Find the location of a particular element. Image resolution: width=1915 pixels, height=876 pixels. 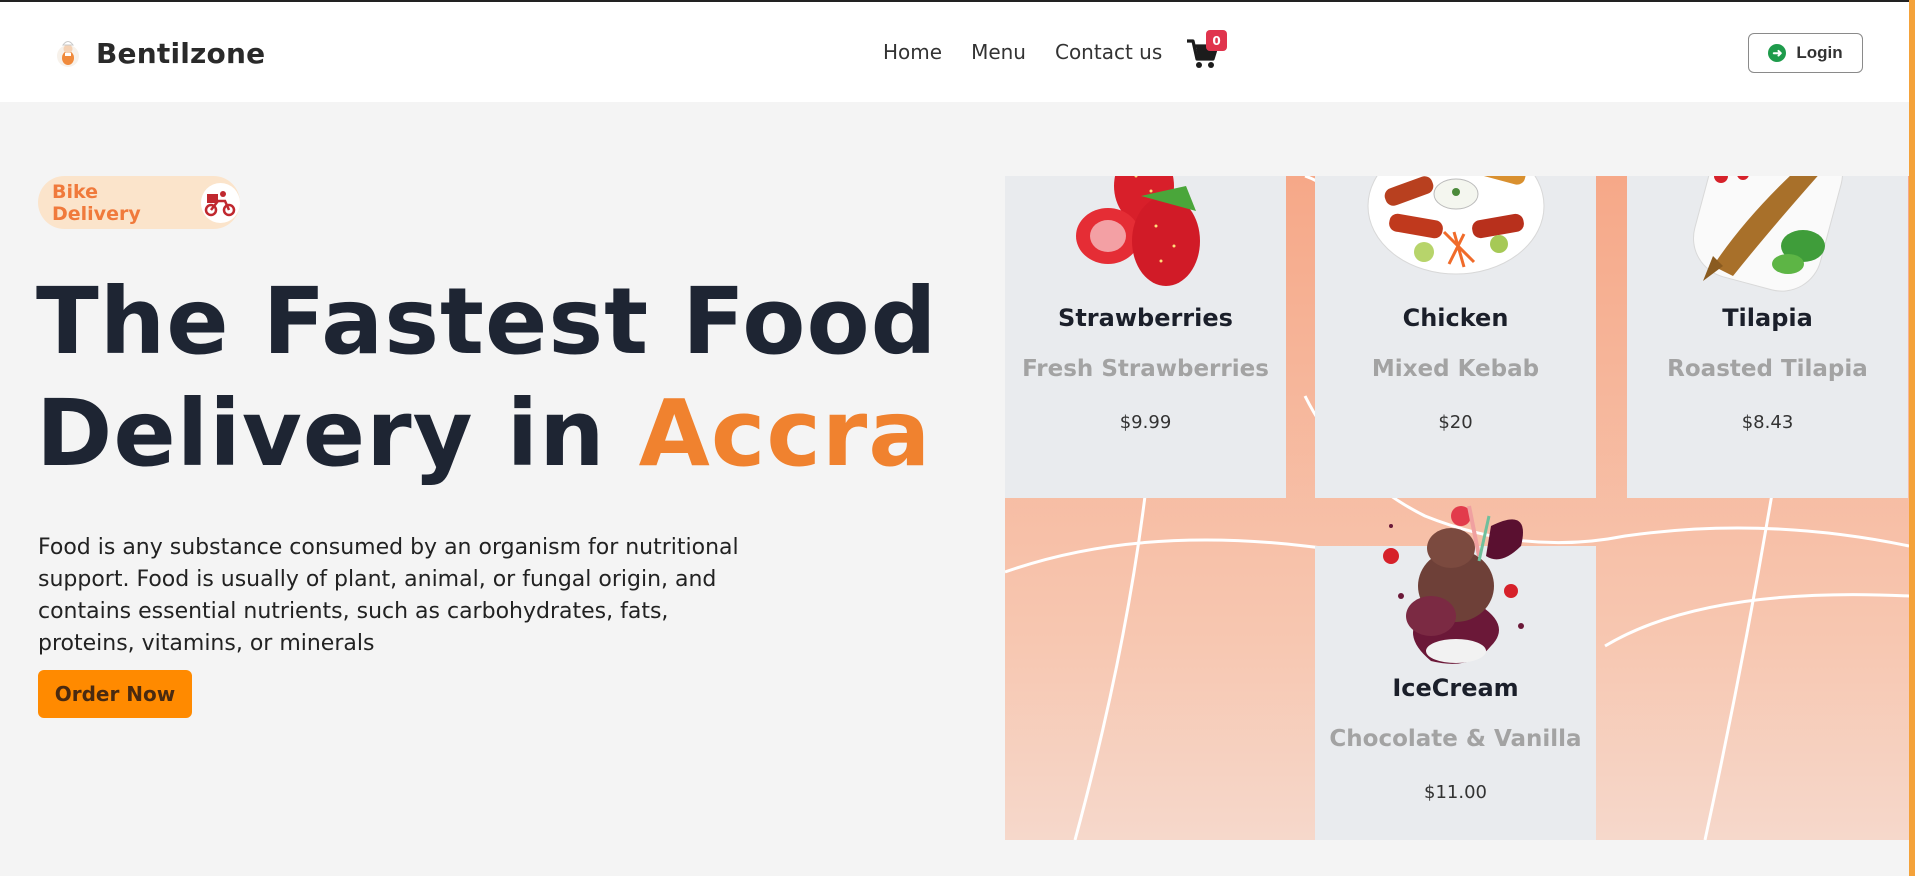

card-subtitle: Mixed Kebab is located at coordinates (1455, 369).